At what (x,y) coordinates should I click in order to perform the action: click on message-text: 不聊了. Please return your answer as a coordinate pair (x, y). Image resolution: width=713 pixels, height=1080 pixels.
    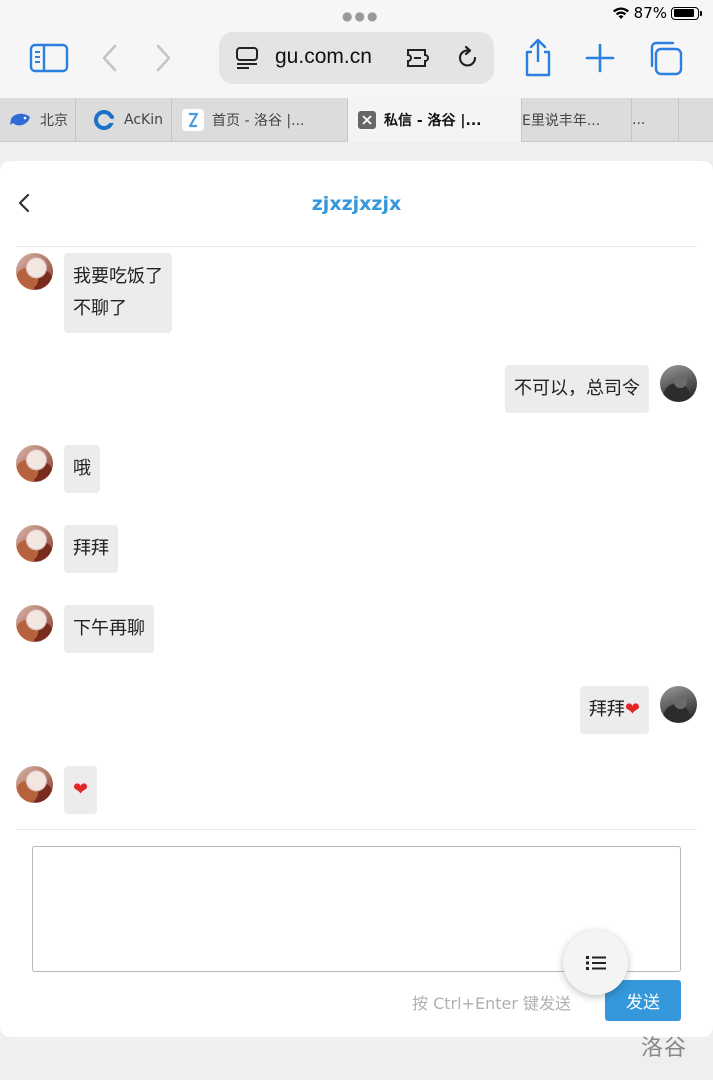
    Looking at the image, I should click on (100, 308).